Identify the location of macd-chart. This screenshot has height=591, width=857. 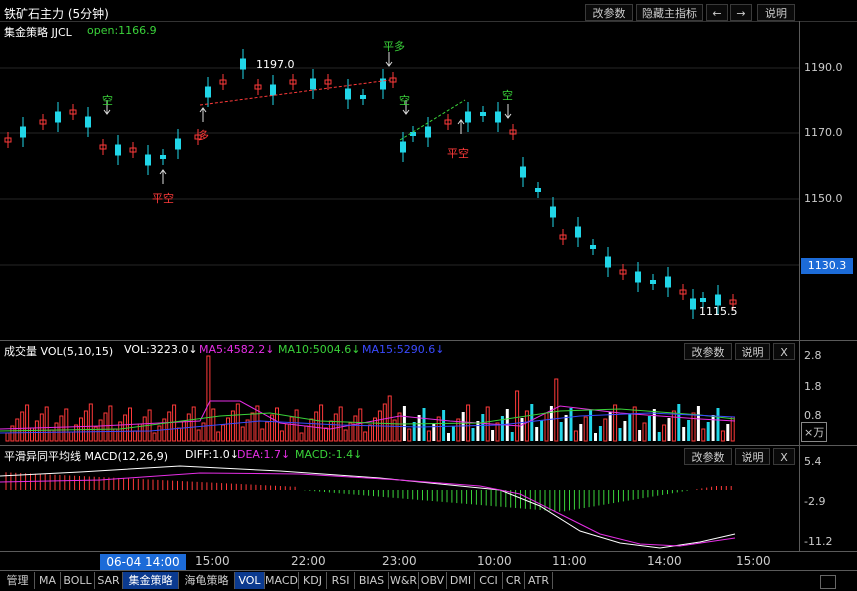
(368, 507).